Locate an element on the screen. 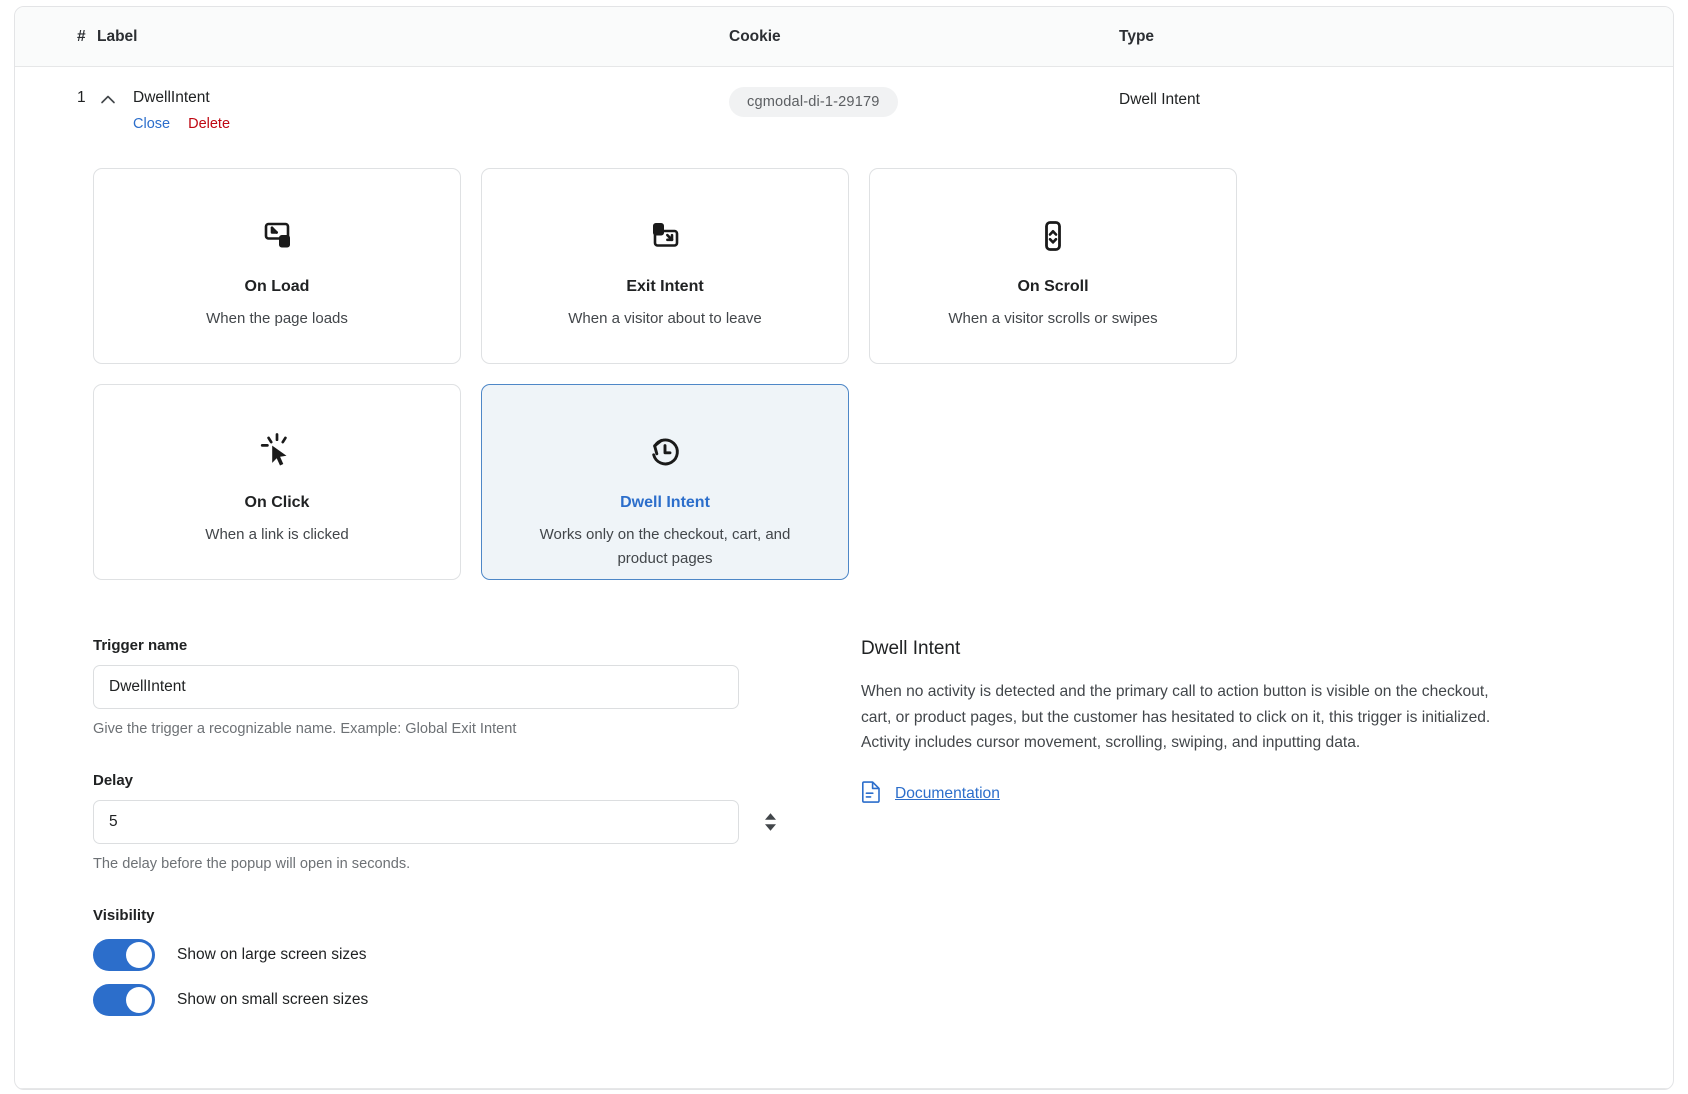 Image resolution: width=1688 pixels, height=1094 pixels. trigger-tile-title: On Scroll is located at coordinates (1053, 286).